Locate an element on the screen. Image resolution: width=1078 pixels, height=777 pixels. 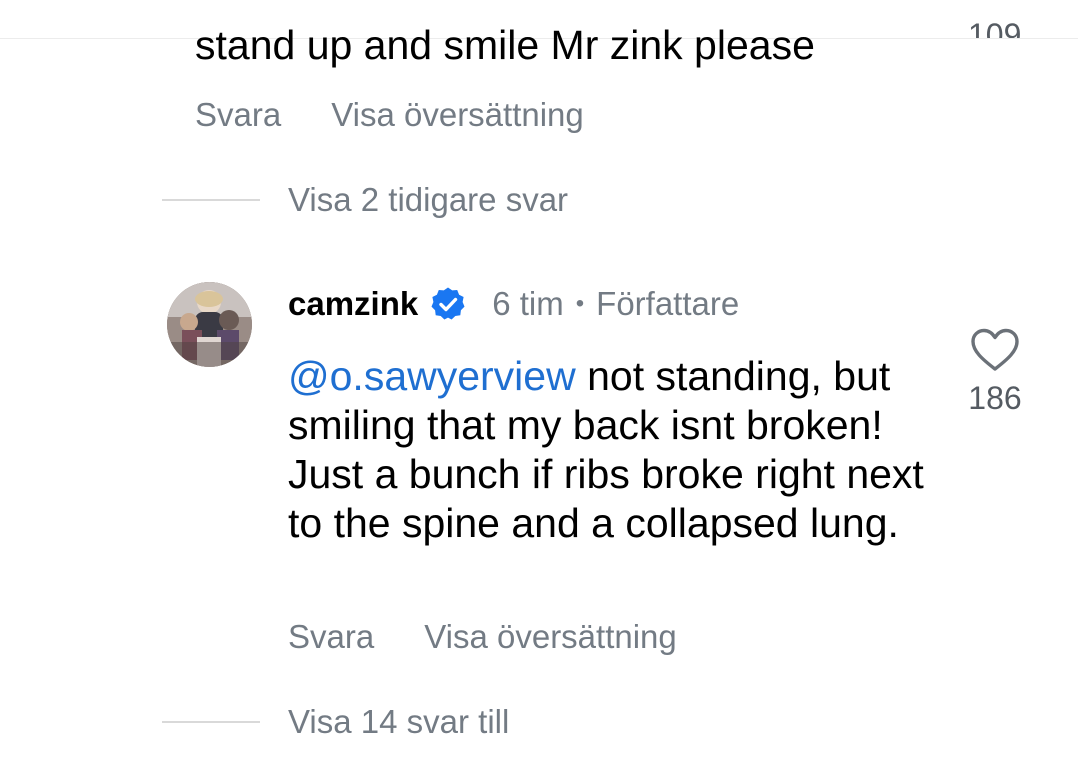
avatar-image is located at coordinates (209, 324).